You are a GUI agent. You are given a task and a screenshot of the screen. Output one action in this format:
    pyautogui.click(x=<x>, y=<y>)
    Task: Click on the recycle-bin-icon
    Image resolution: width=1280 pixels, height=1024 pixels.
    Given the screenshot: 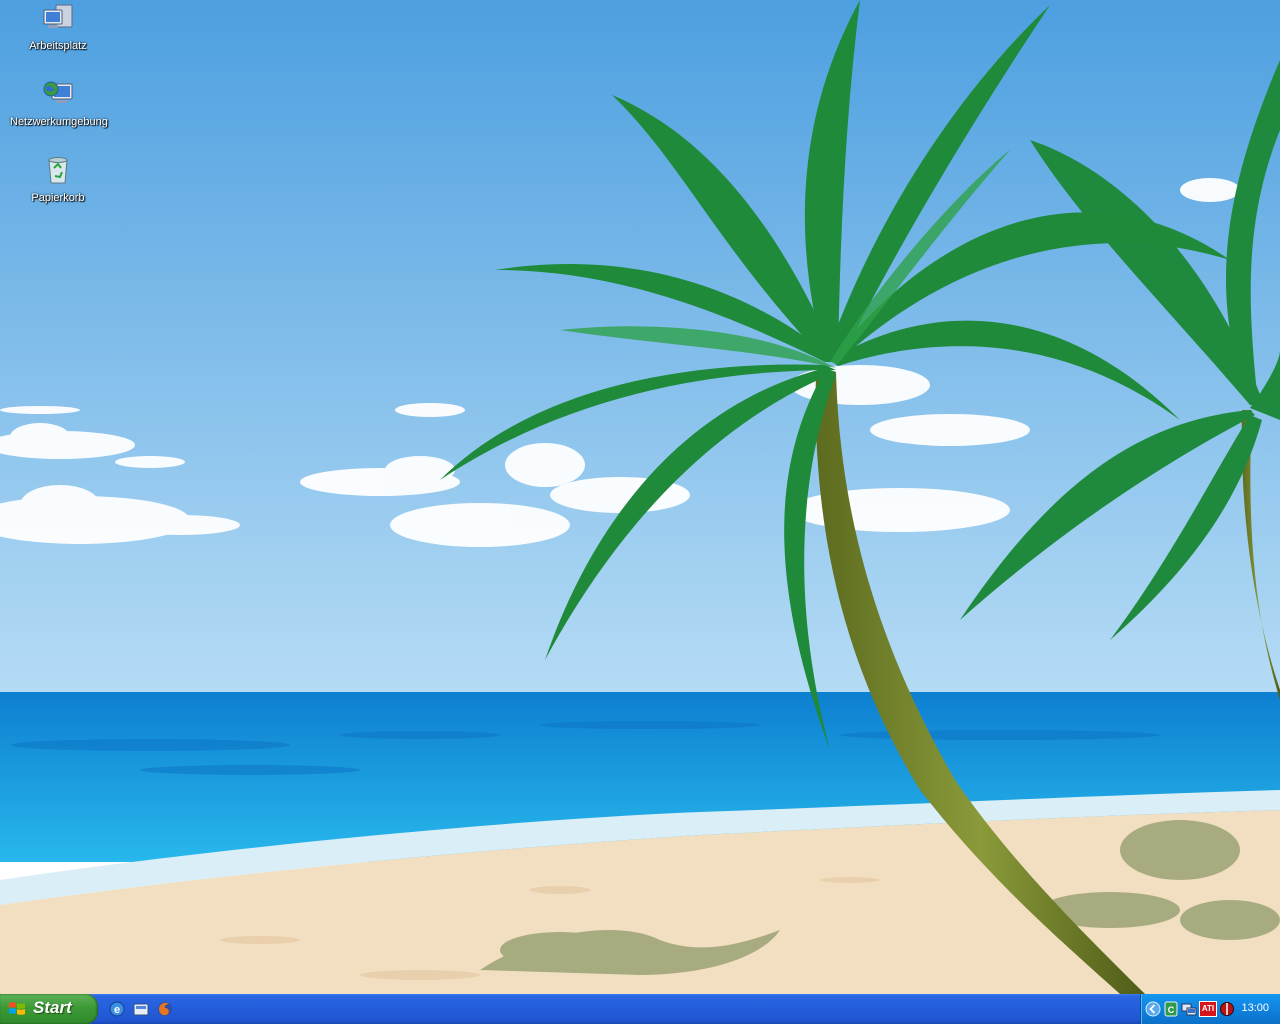 What is the action you would take?
    pyautogui.click(x=58, y=170)
    